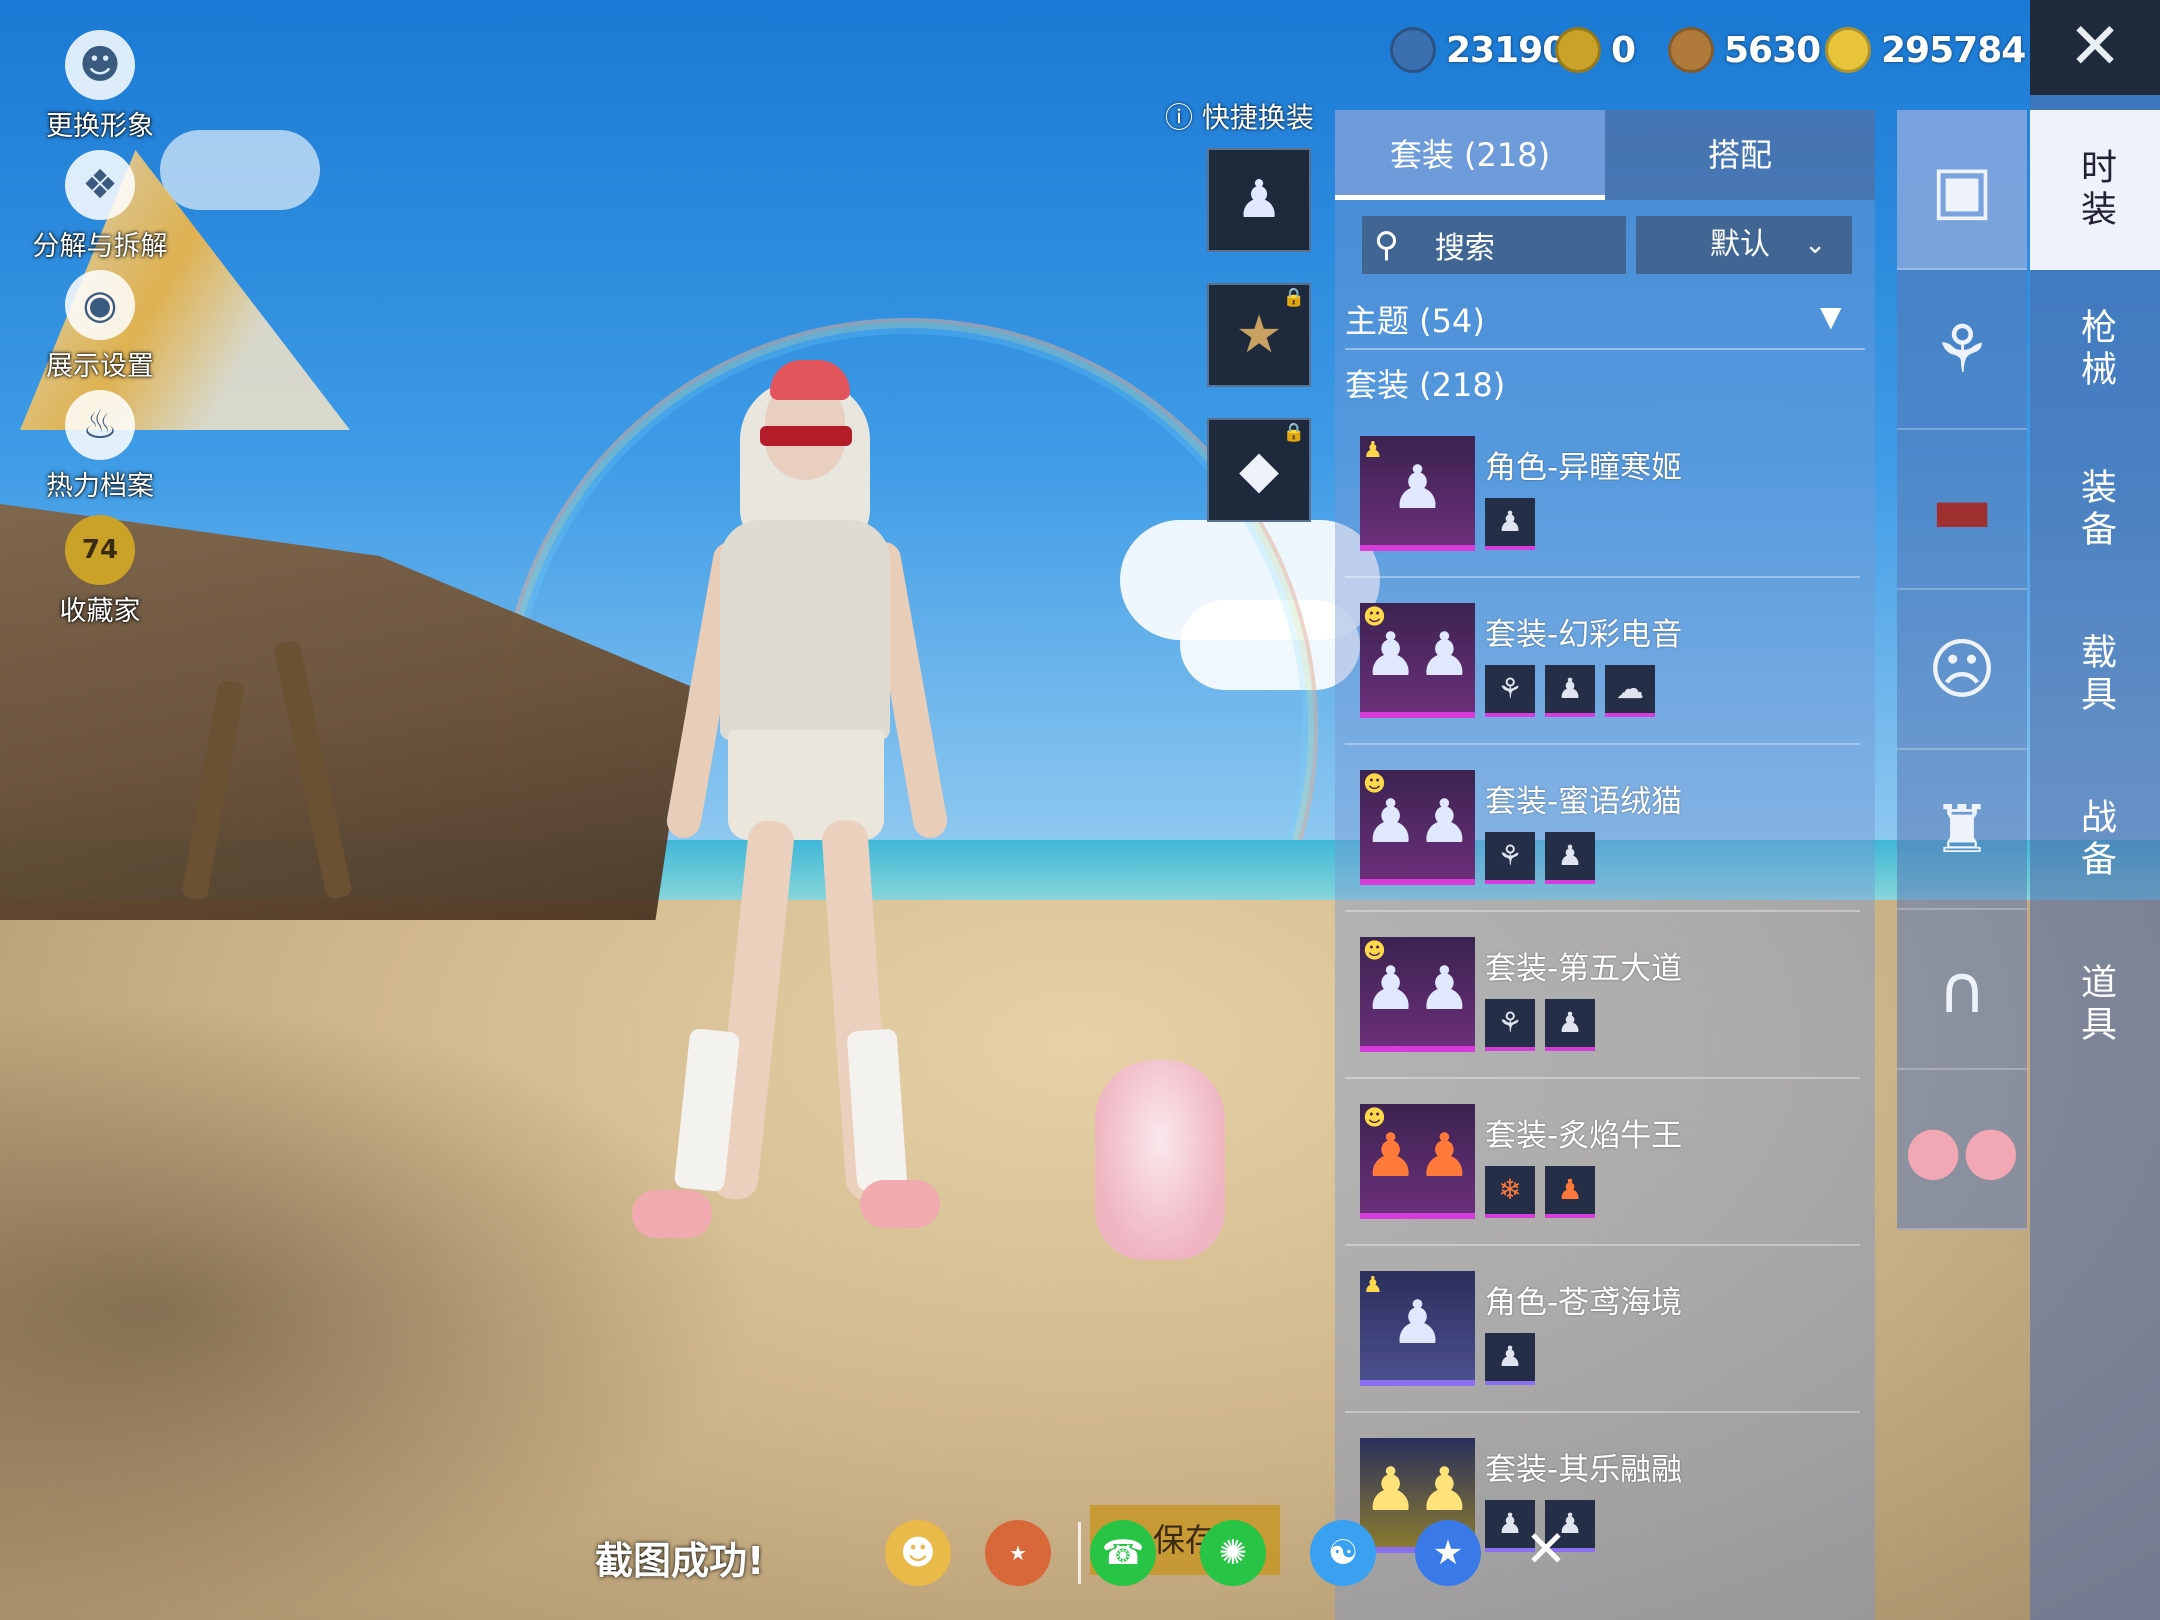 Image resolution: width=2160 pixels, height=1620 pixels. I want to click on collector-label: 收藏家, so click(100, 611).